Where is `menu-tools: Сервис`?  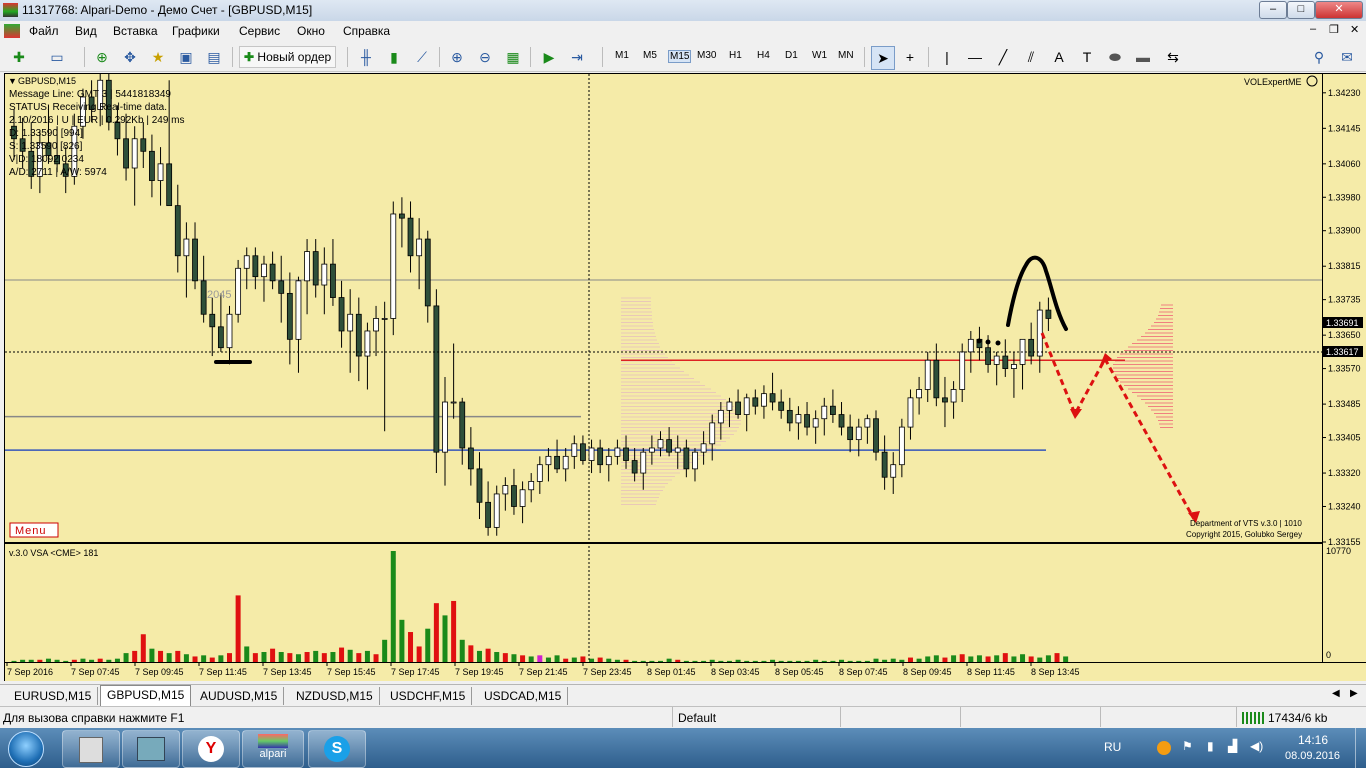 menu-tools: Сервис is located at coordinates (259, 31).